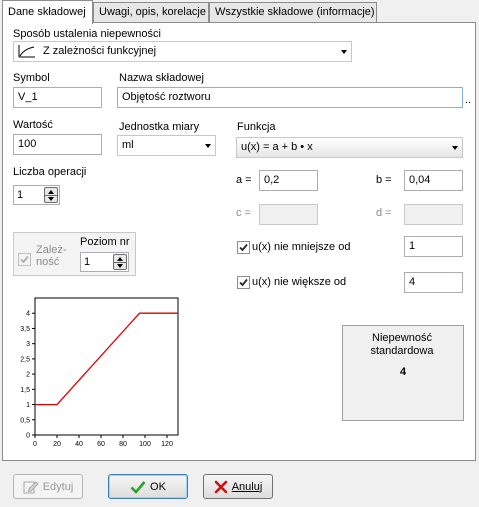 The image size is (479, 507). I want to click on cancel-button-label: Anuluj, so click(247, 486).